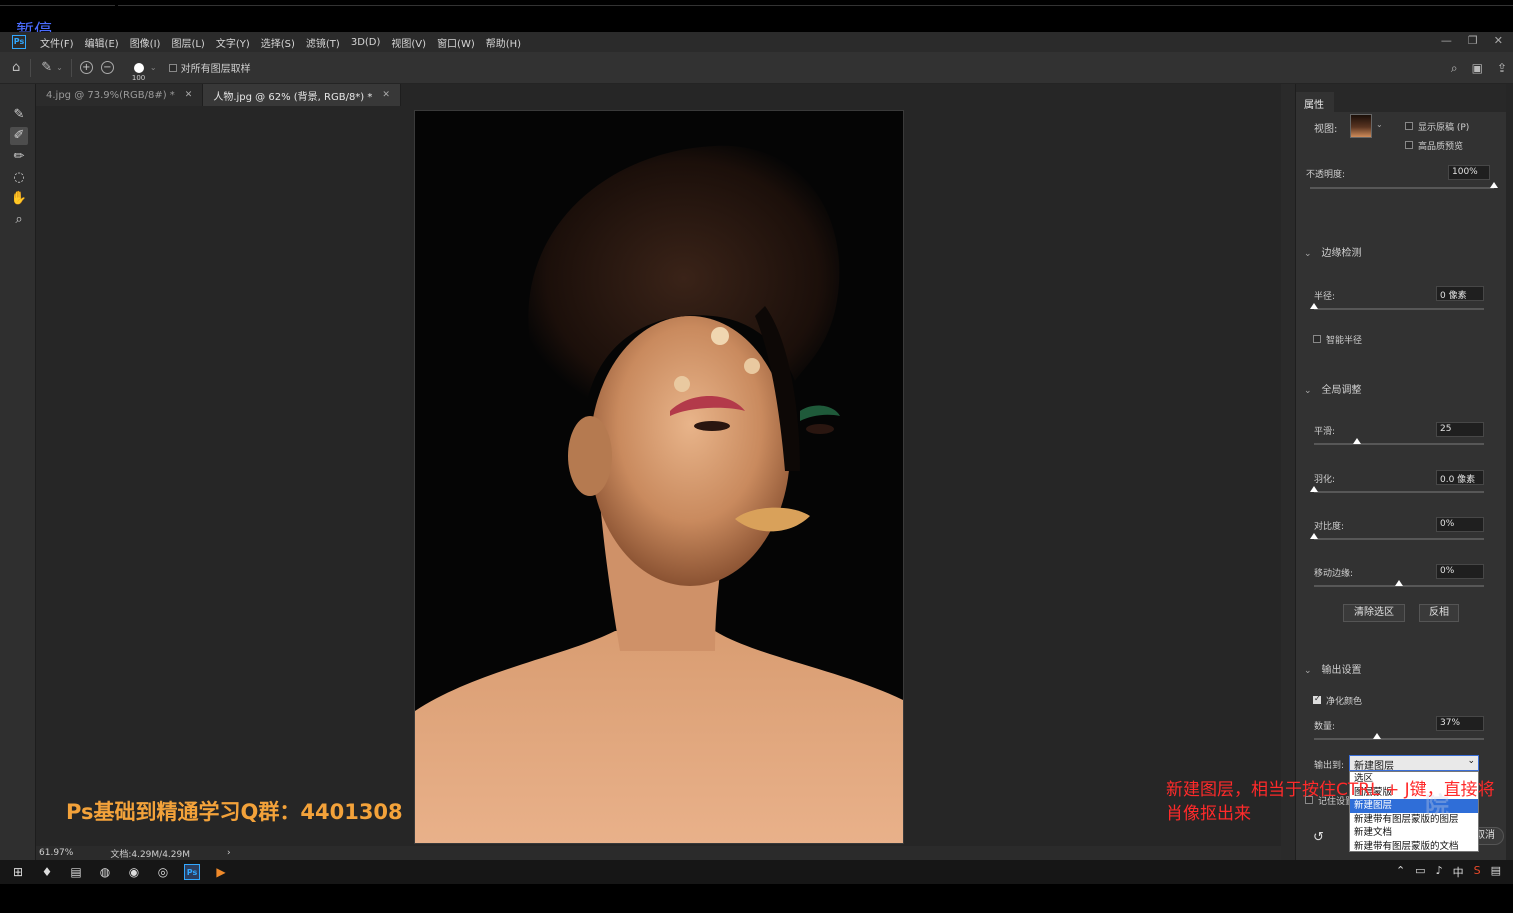 The image size is (1513, 913). I want to click on photoshop-taskbar-icon: Ps, so click(192, 872).